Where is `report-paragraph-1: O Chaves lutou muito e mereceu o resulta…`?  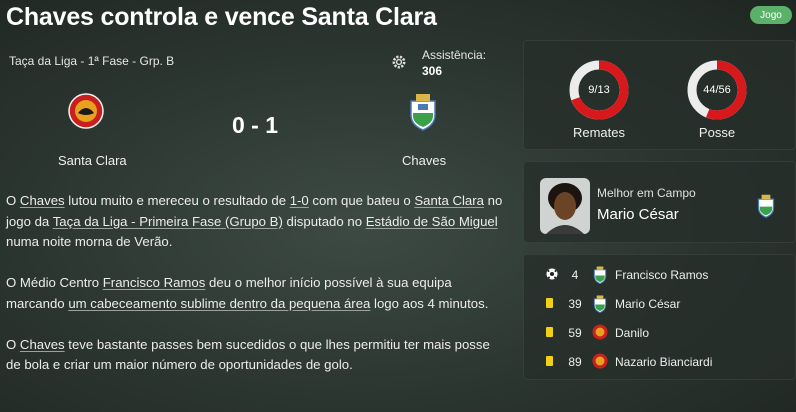 report-paragraph-1: O Chaves lutou muito e mereceu o resulta… is located at coordinates (256, 222).